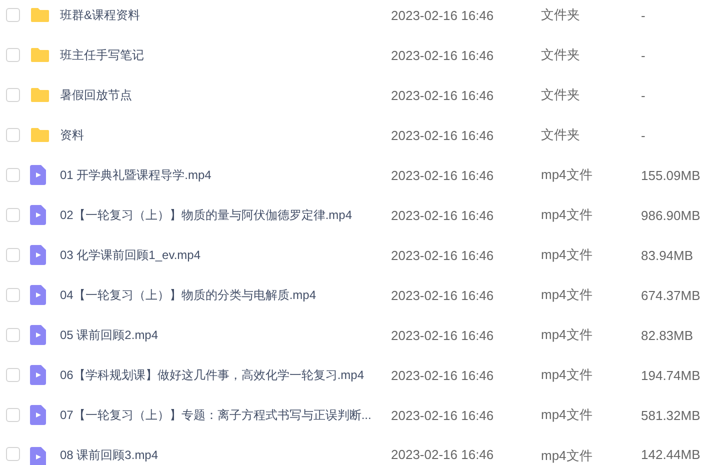  What do you see at coordinates (206, 215) in the screenshot?
I see `file-name: 02【一轮复习（上）】物质的量与阿伏伽德罗定律.mp4` at bounding box center [206, 215].